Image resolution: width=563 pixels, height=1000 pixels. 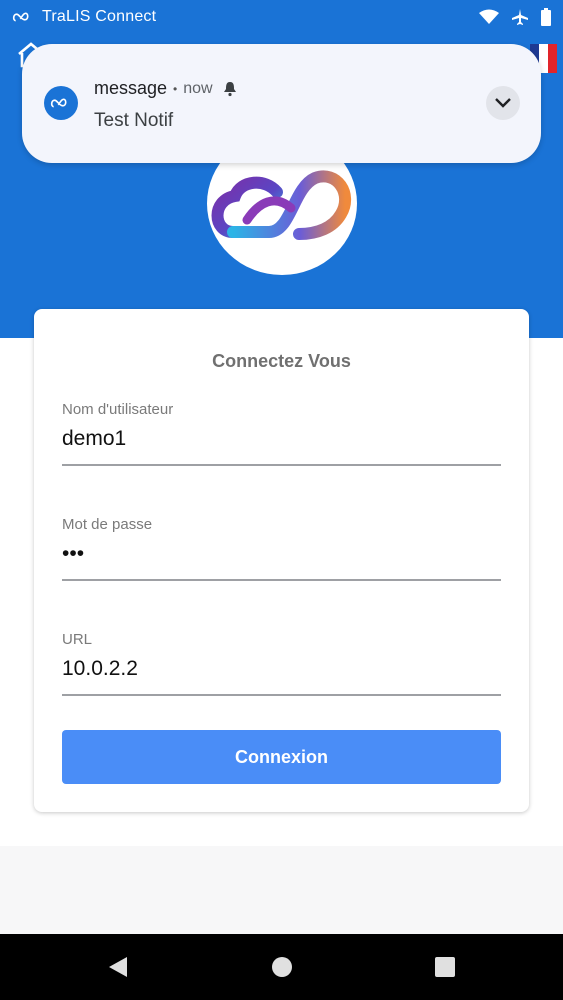 What do you see at coordinates (99, 16) in the screenshot?
I see `status-app-name: TraLIS Connect` at bounding box center [99, 16].